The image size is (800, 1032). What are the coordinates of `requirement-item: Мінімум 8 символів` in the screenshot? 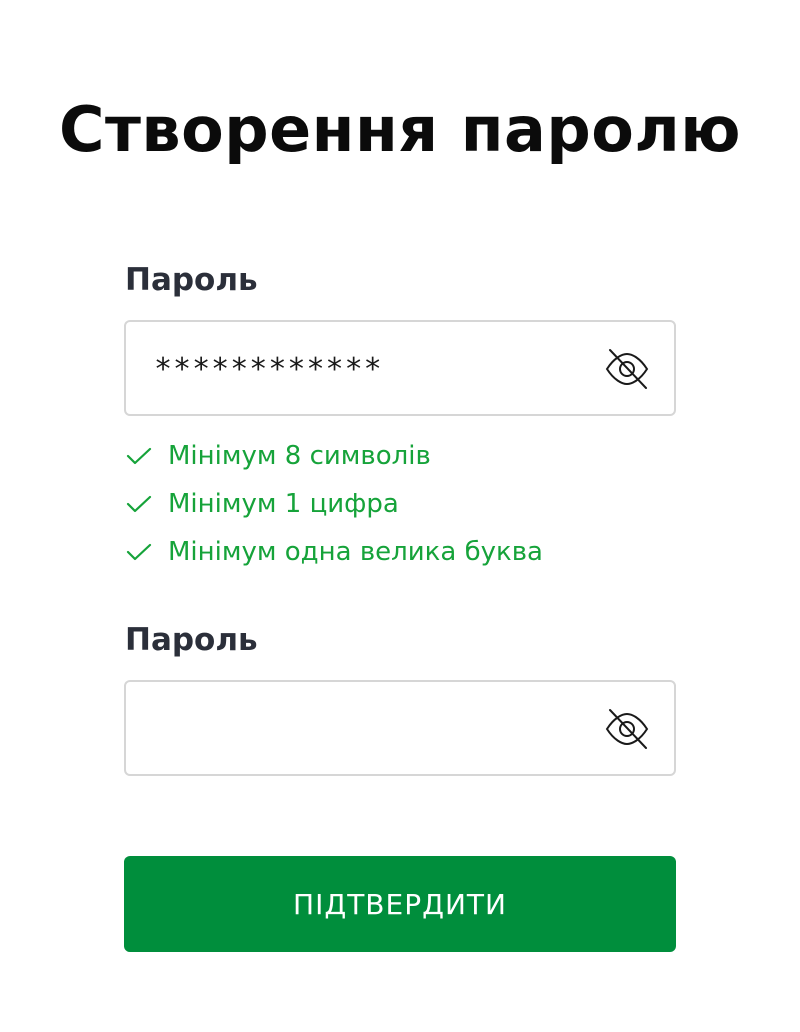 It's located at (404, 456).